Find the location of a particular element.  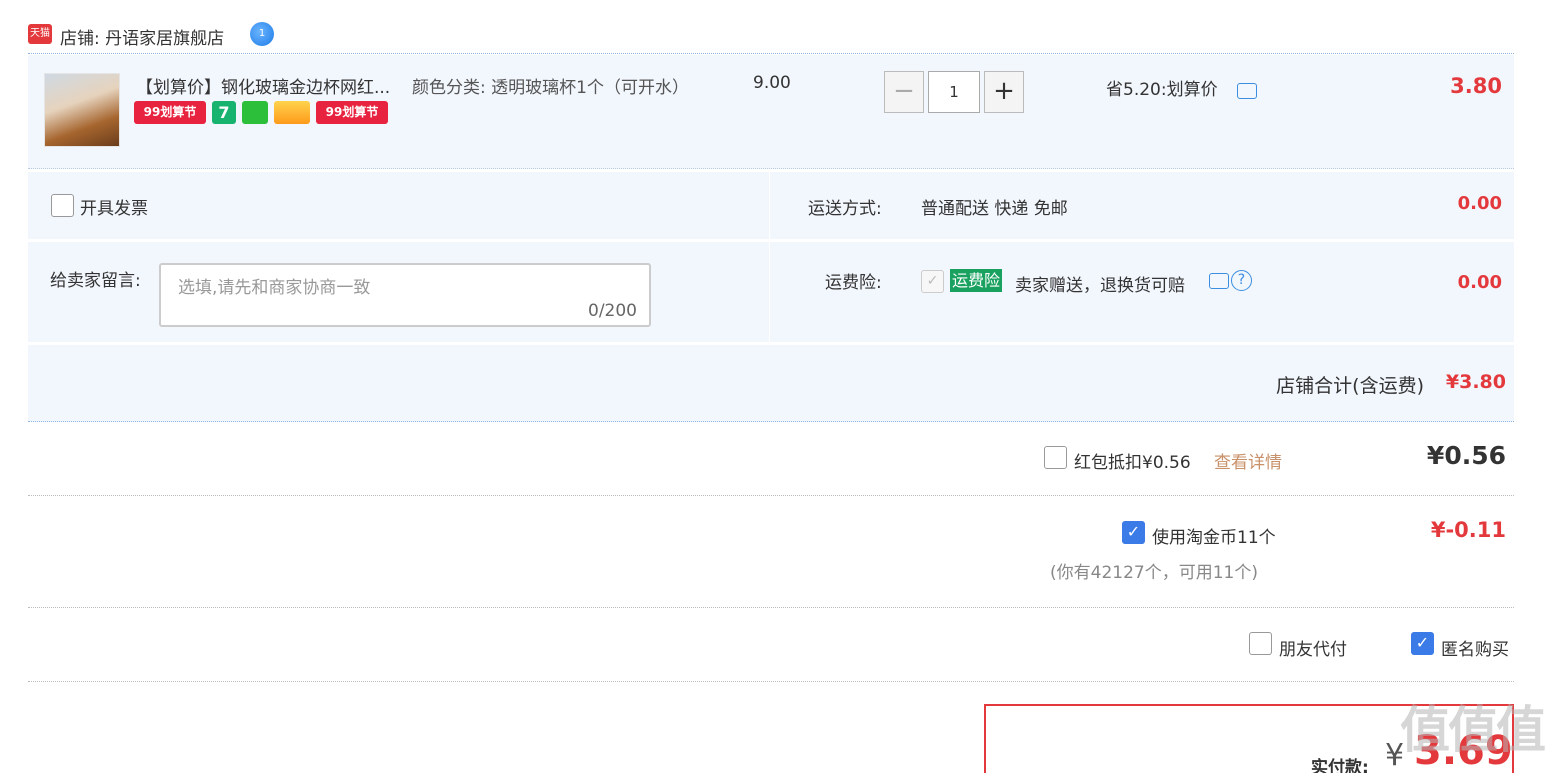

anonymous-purchase-checkbox: ✓ is located at coordinates (1422, 643).